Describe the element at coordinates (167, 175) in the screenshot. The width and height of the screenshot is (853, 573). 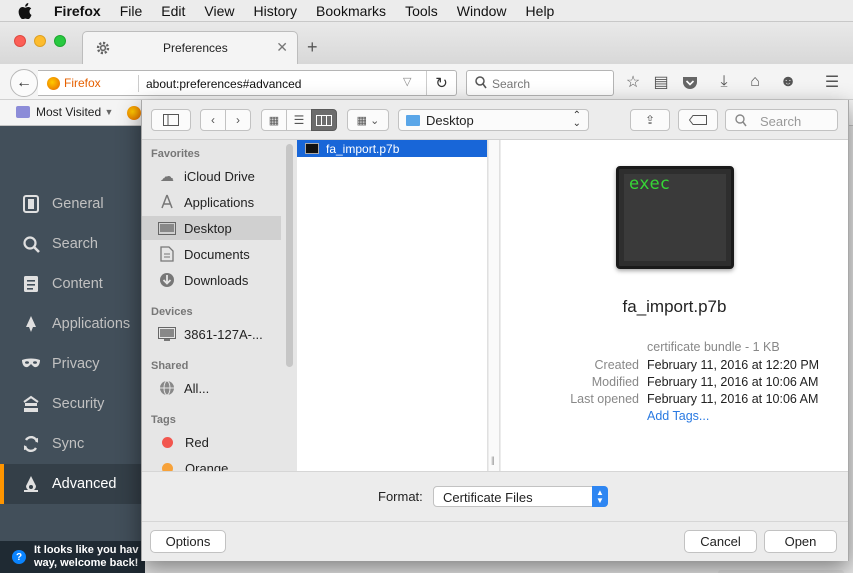
I see `cloud-icon: ☁` at that location.